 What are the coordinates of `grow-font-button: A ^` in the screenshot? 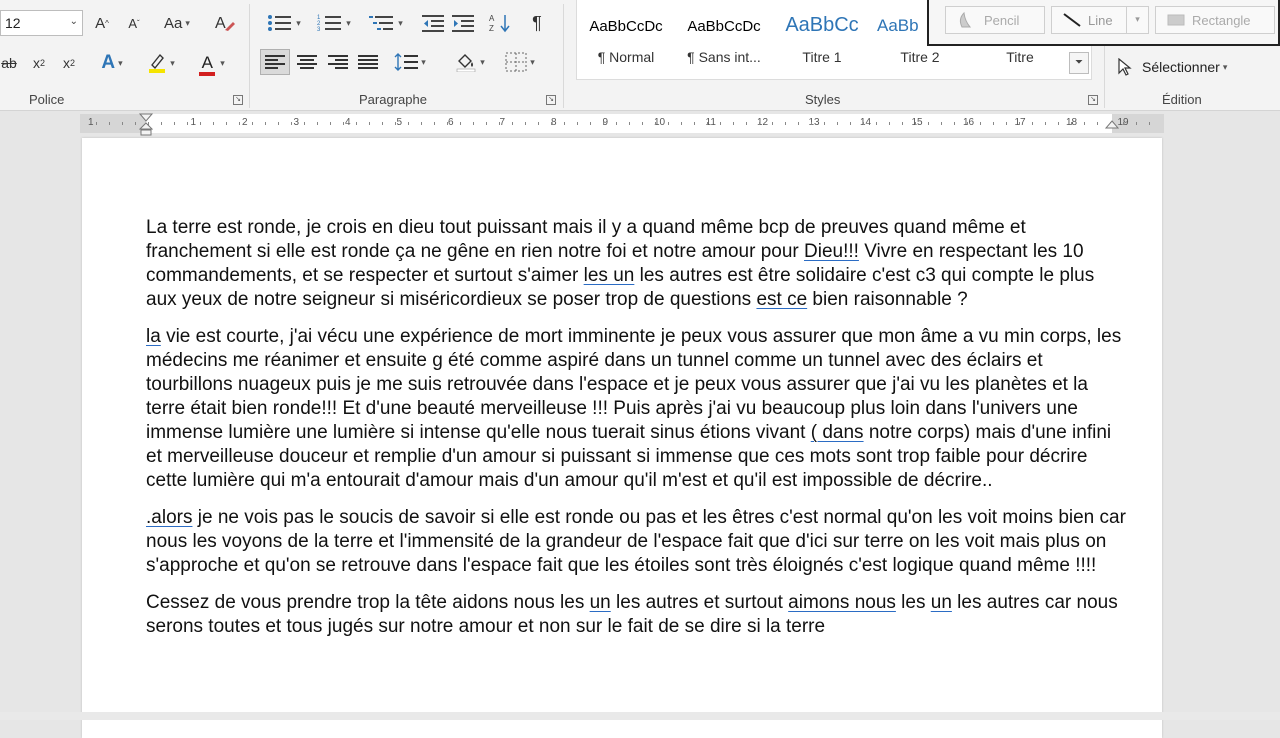 It's located at (102, 23).